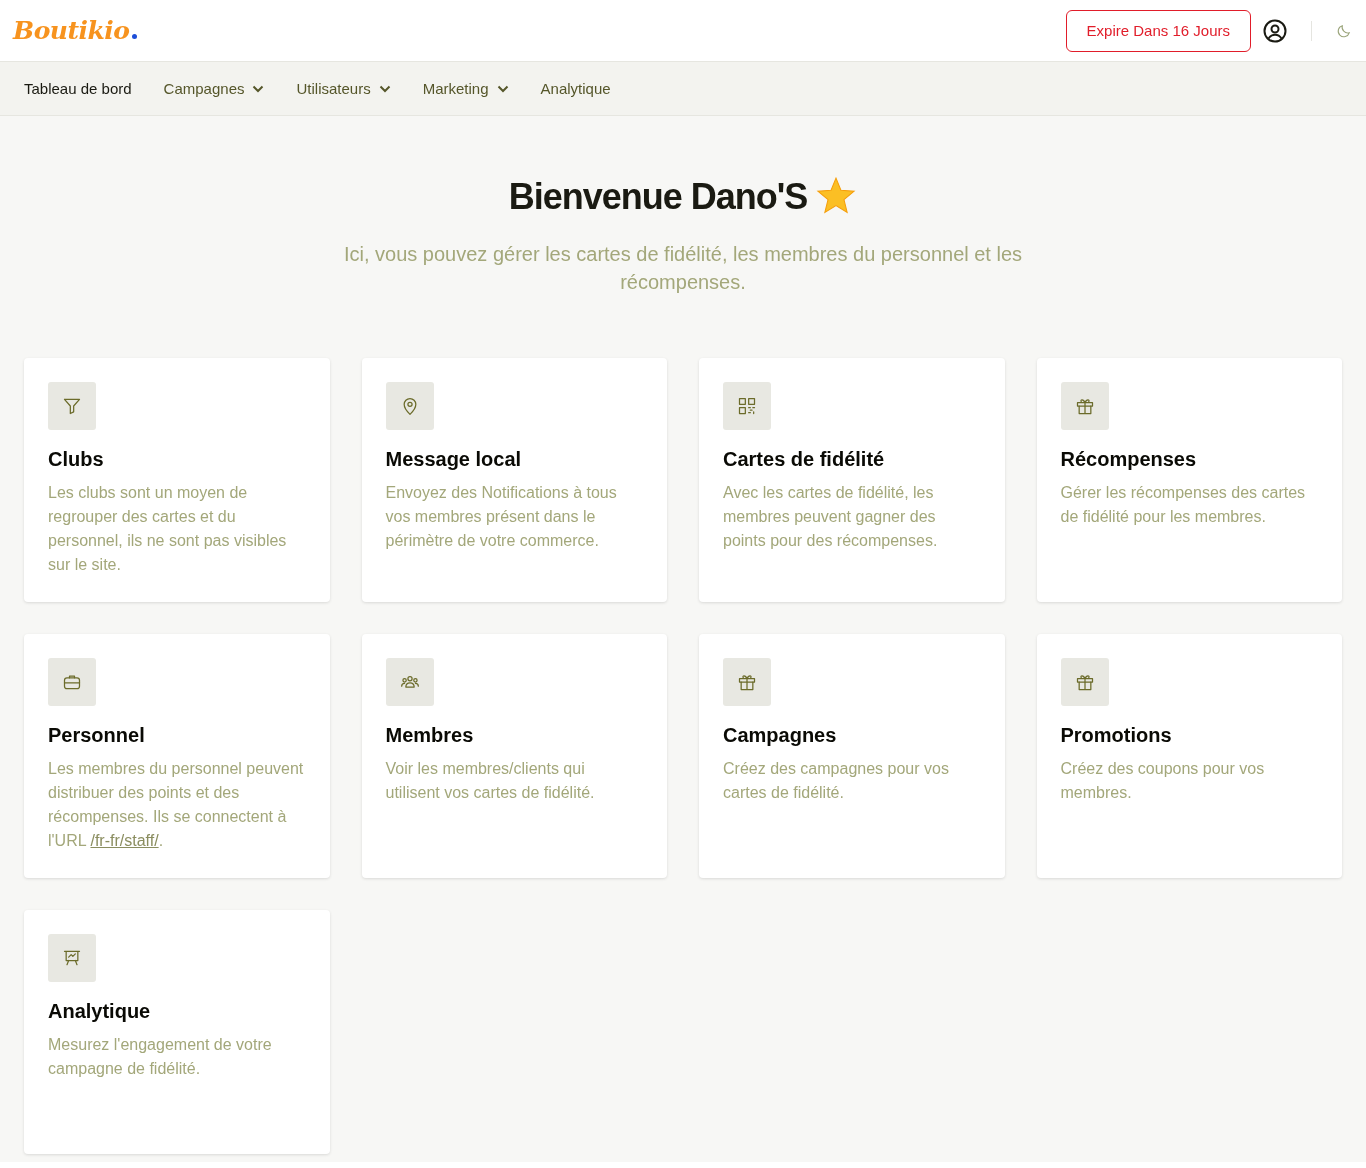  What do you see at coordinates (1189, 480) in the screenshot?
I see `feature-card: Récompenses Gérer les récompenses des cartes de fidélité pour les membres.` at bounding box center [1189, 480].